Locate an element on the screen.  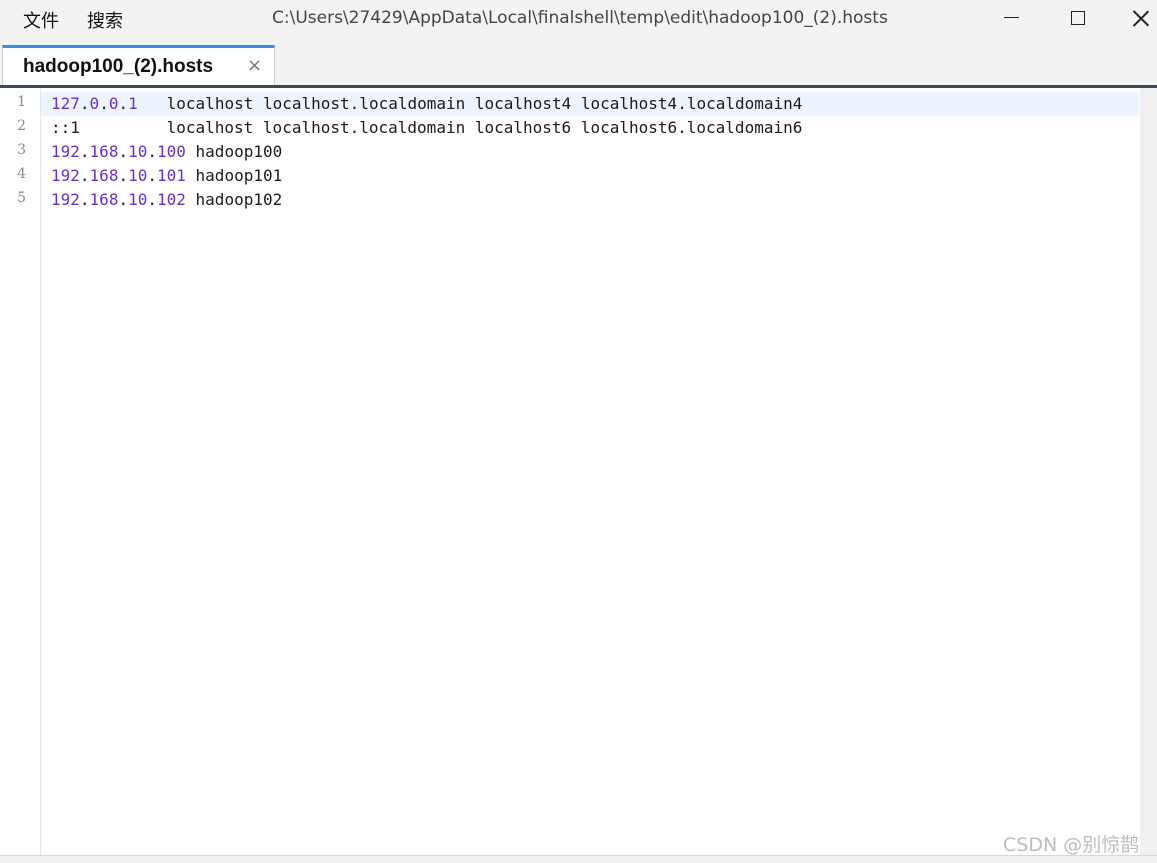
hostnames: hadoop100 is located at coordinates (234, 151).